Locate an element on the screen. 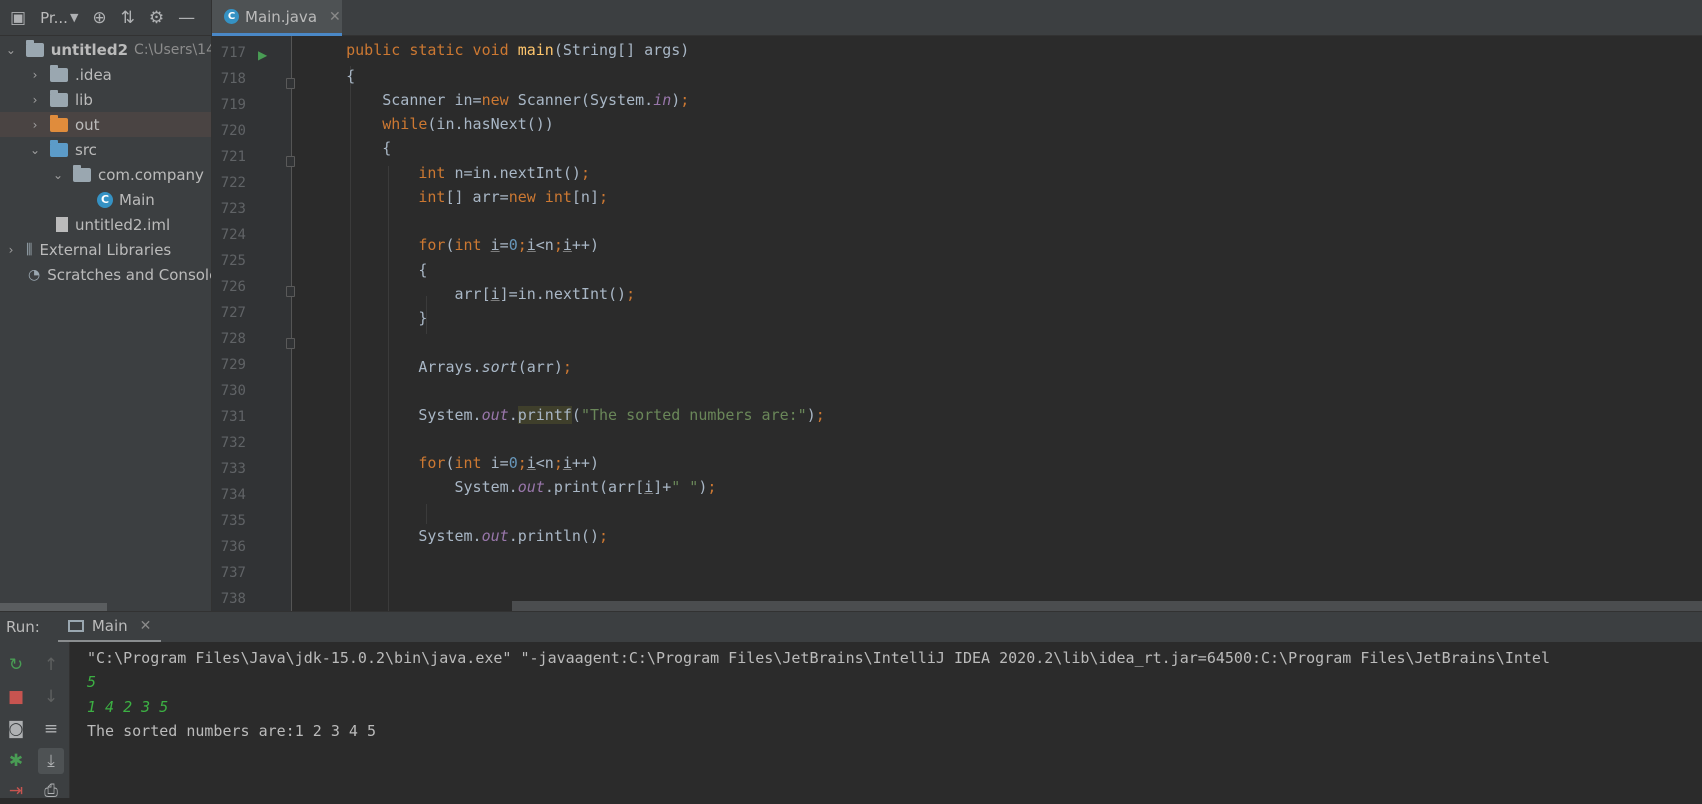 The height and width of the screenshot is (804, 1702). locate-icon: ⊕ is located at coordinates (99, 18).